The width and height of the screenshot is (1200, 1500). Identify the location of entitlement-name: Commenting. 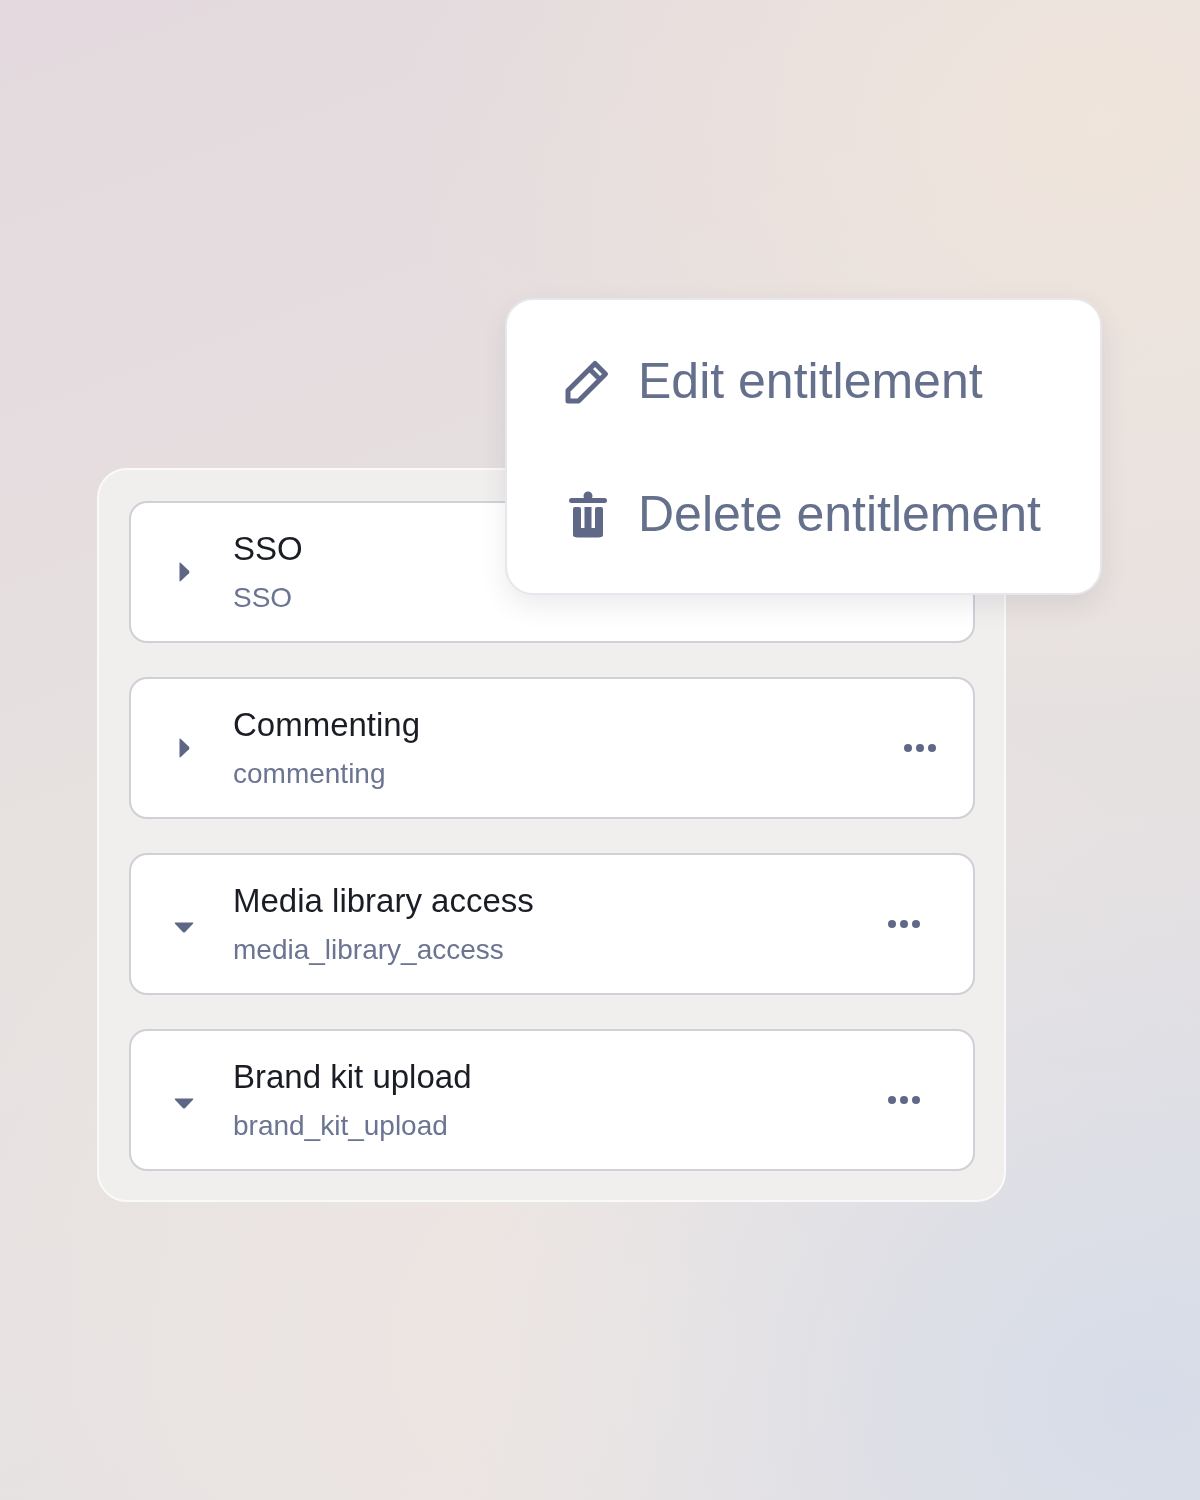
(327, 725).